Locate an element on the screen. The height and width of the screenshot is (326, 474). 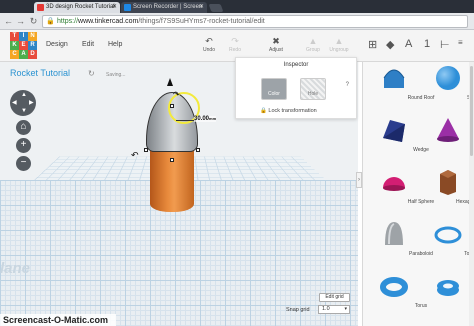
wedge-icon is located at coordinates (394, 131).